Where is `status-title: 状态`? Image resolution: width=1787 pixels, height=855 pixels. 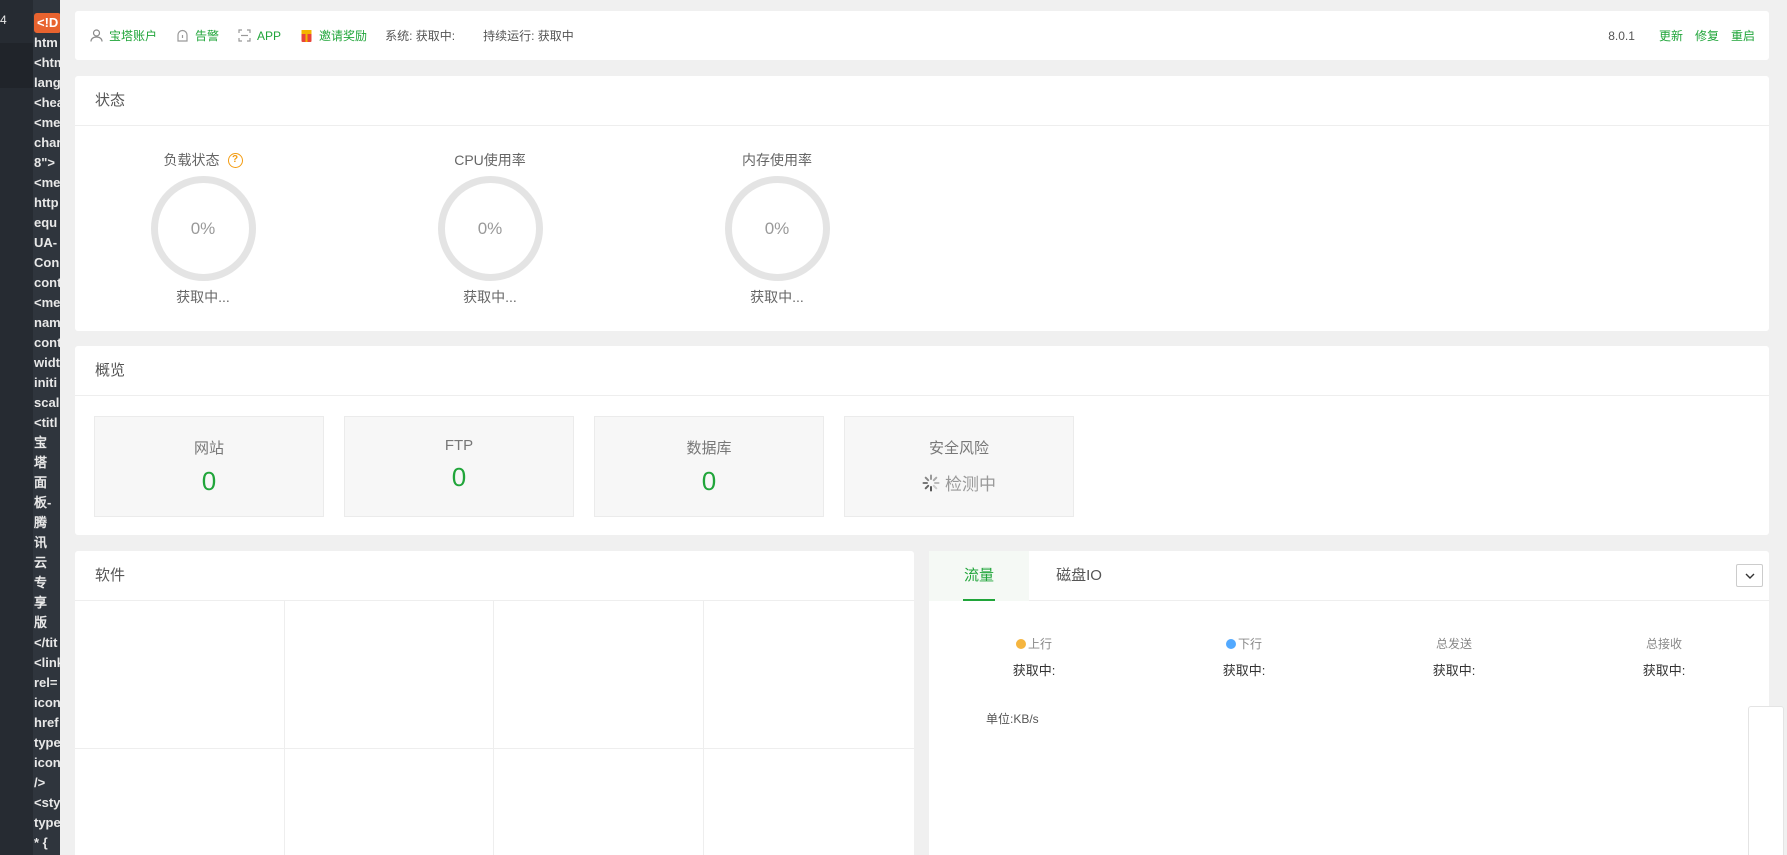
status-title: 状态 is located at coordinates (922, 101).